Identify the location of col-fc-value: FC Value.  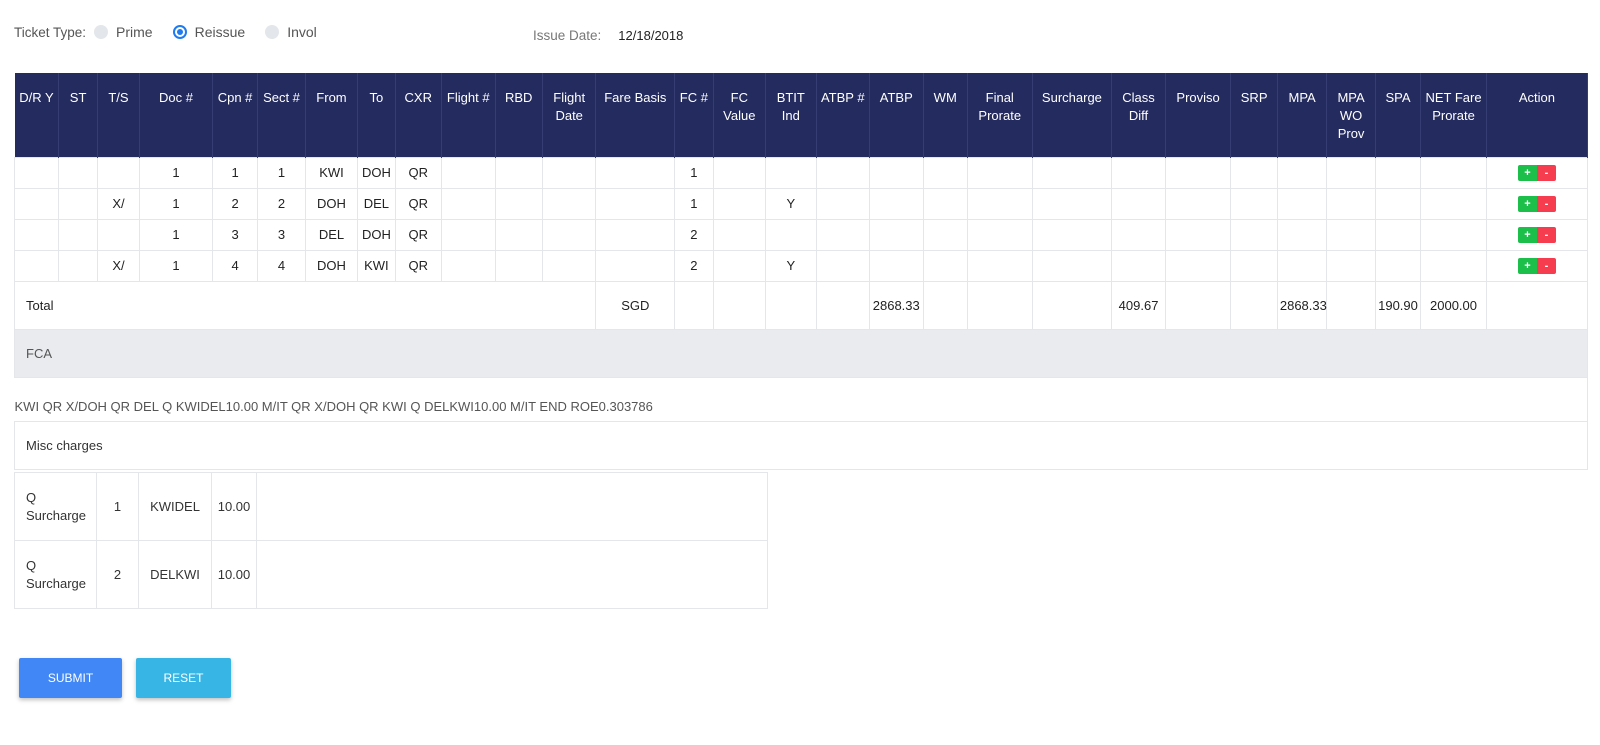
(740, 115).